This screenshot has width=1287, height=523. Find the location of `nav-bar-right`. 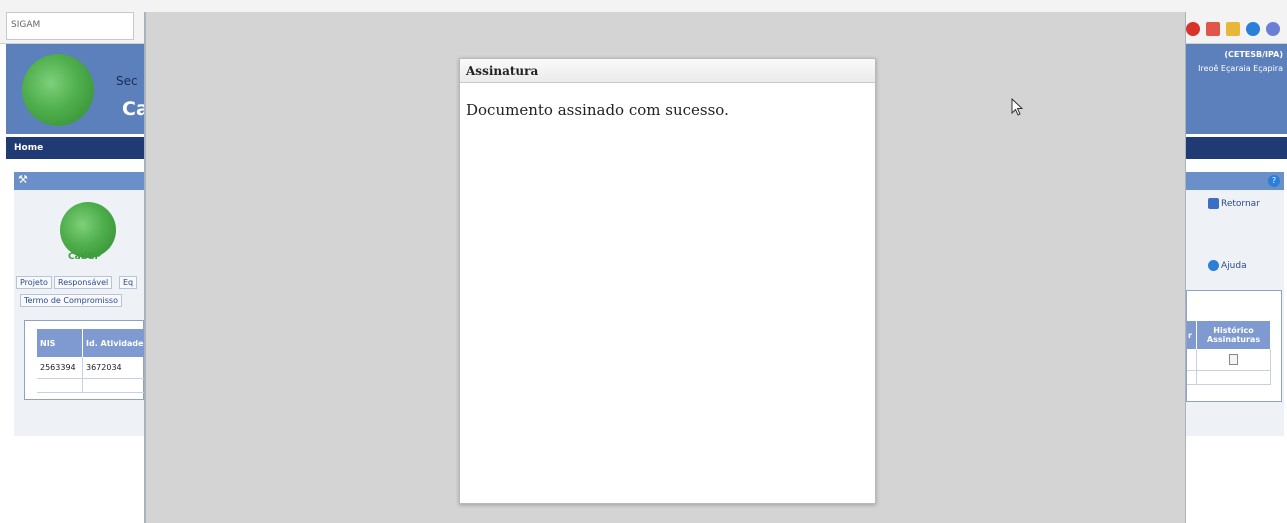

nav-bar-right is located at coordinates (1236, 148).